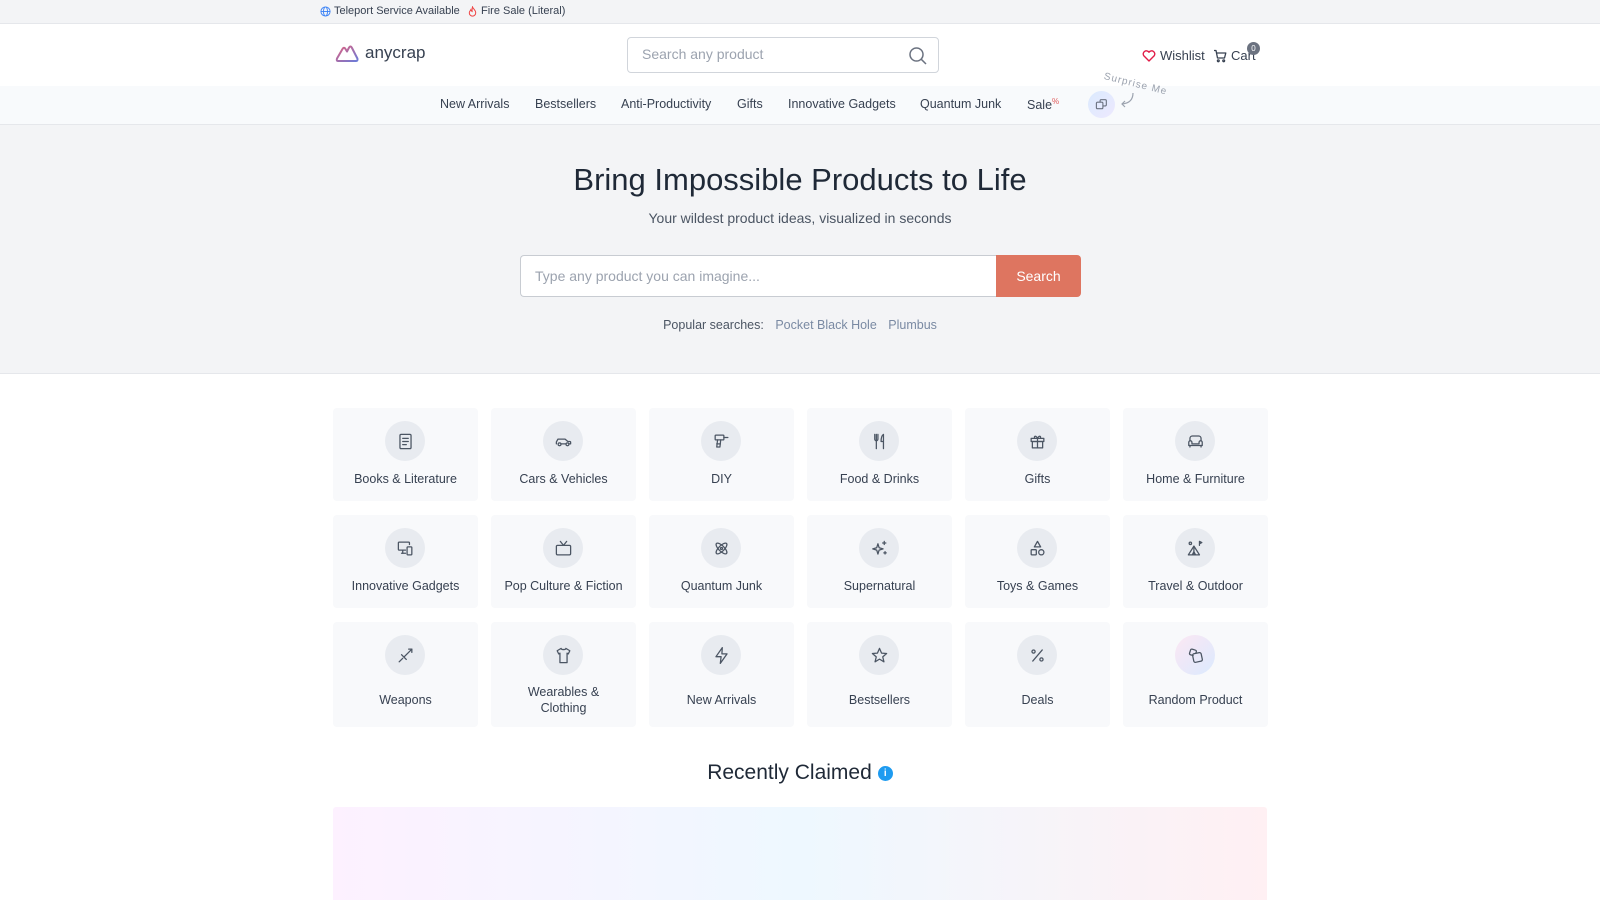 The height and width of the screenshot is (900, 1600). I want to click on surprise-me-button, so click(1101, 104).